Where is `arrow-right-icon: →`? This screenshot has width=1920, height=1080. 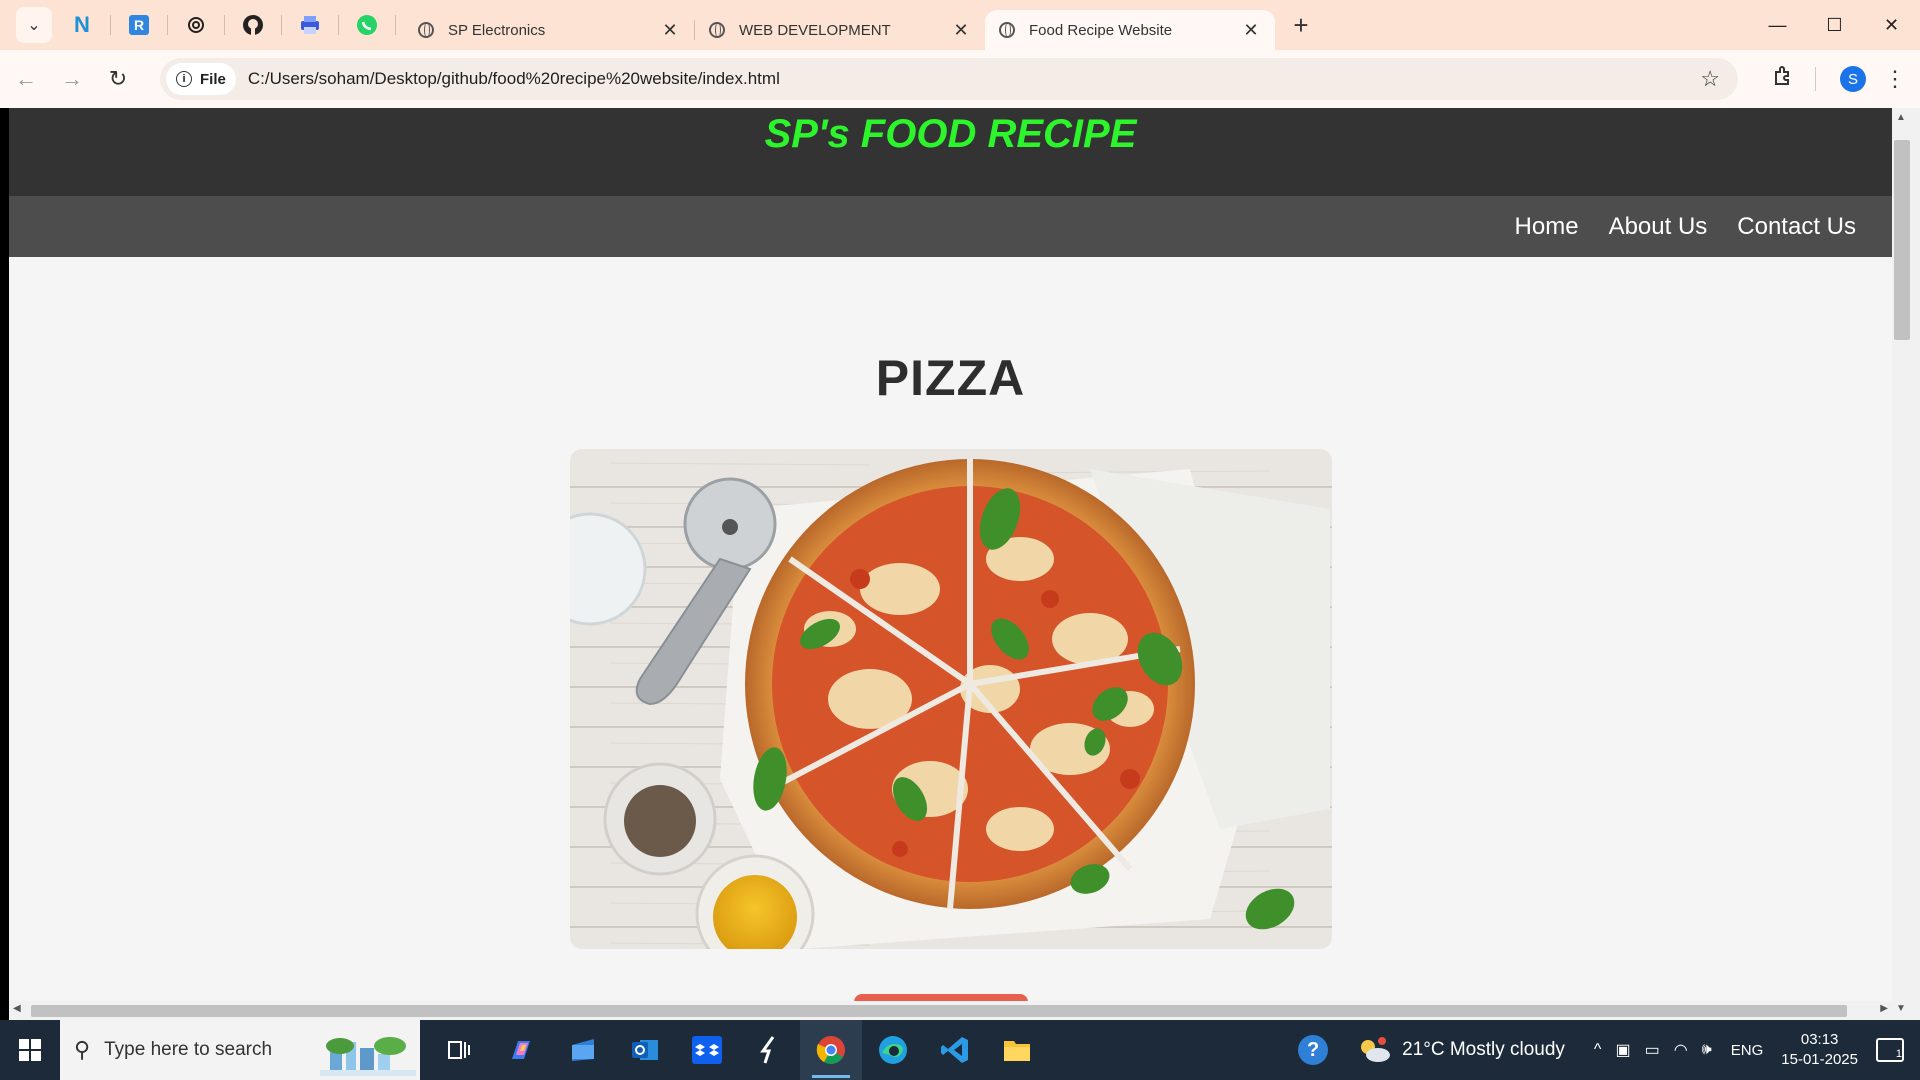
arrow-right-icon: → is located at coordinates (72, 78).